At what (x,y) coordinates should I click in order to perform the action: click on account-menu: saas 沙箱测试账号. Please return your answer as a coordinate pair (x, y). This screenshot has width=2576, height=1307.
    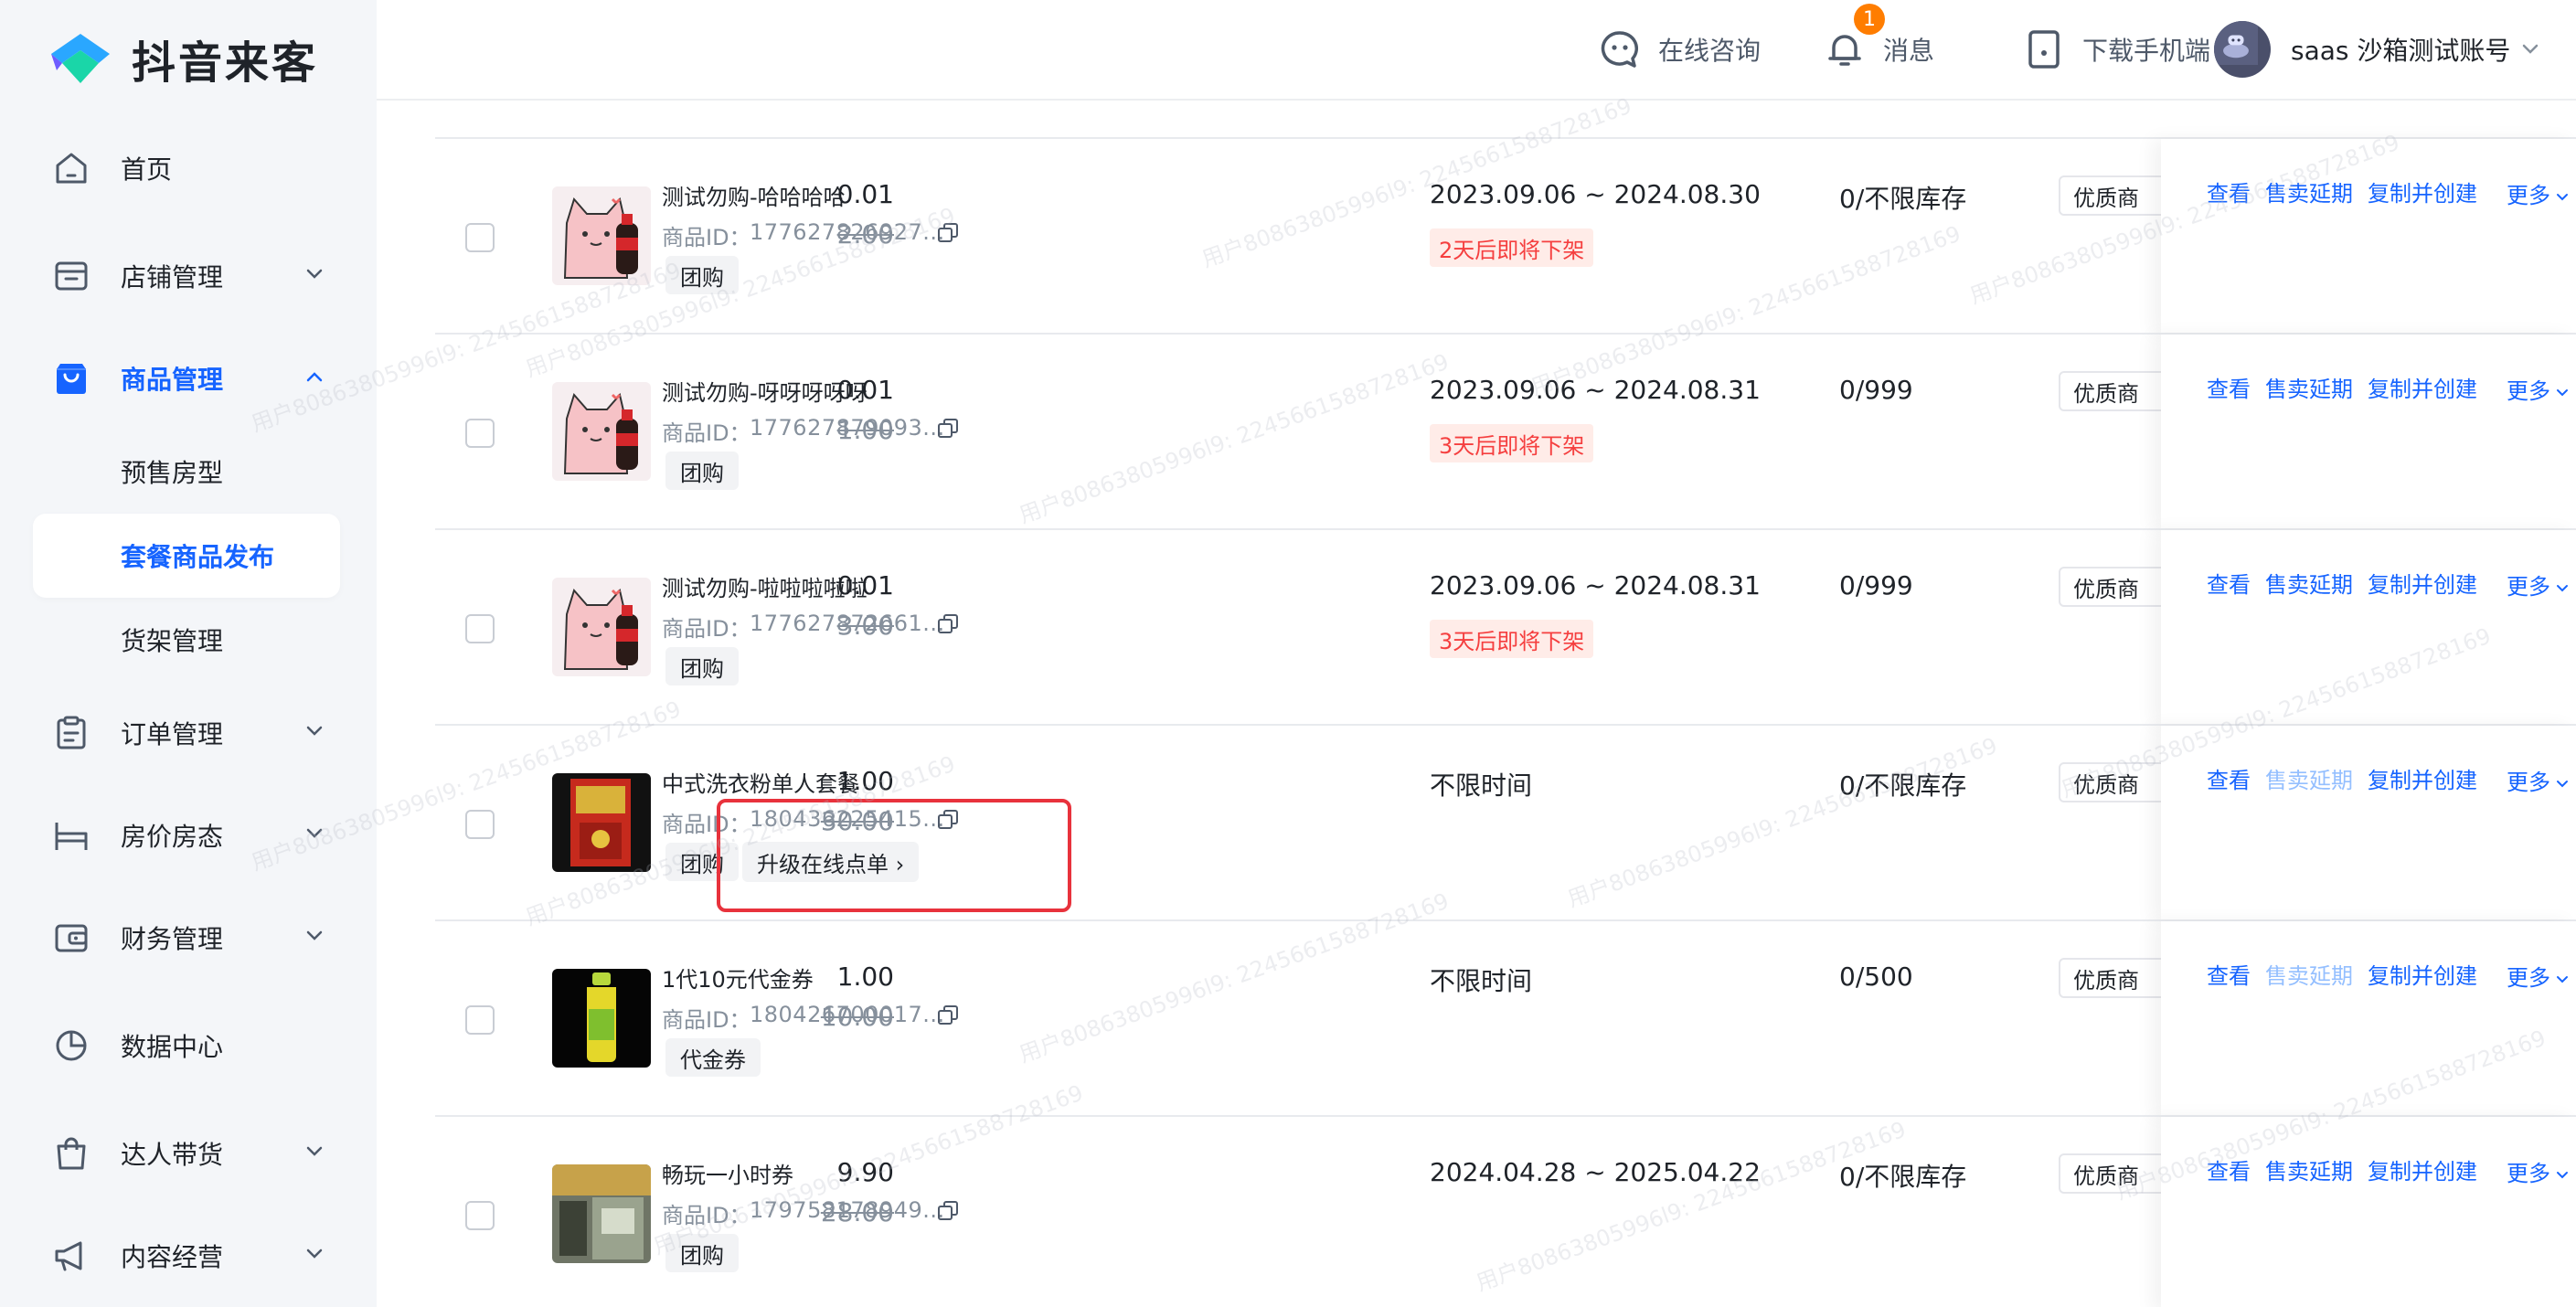
    Looking at the image, I should click on (2378, 49).